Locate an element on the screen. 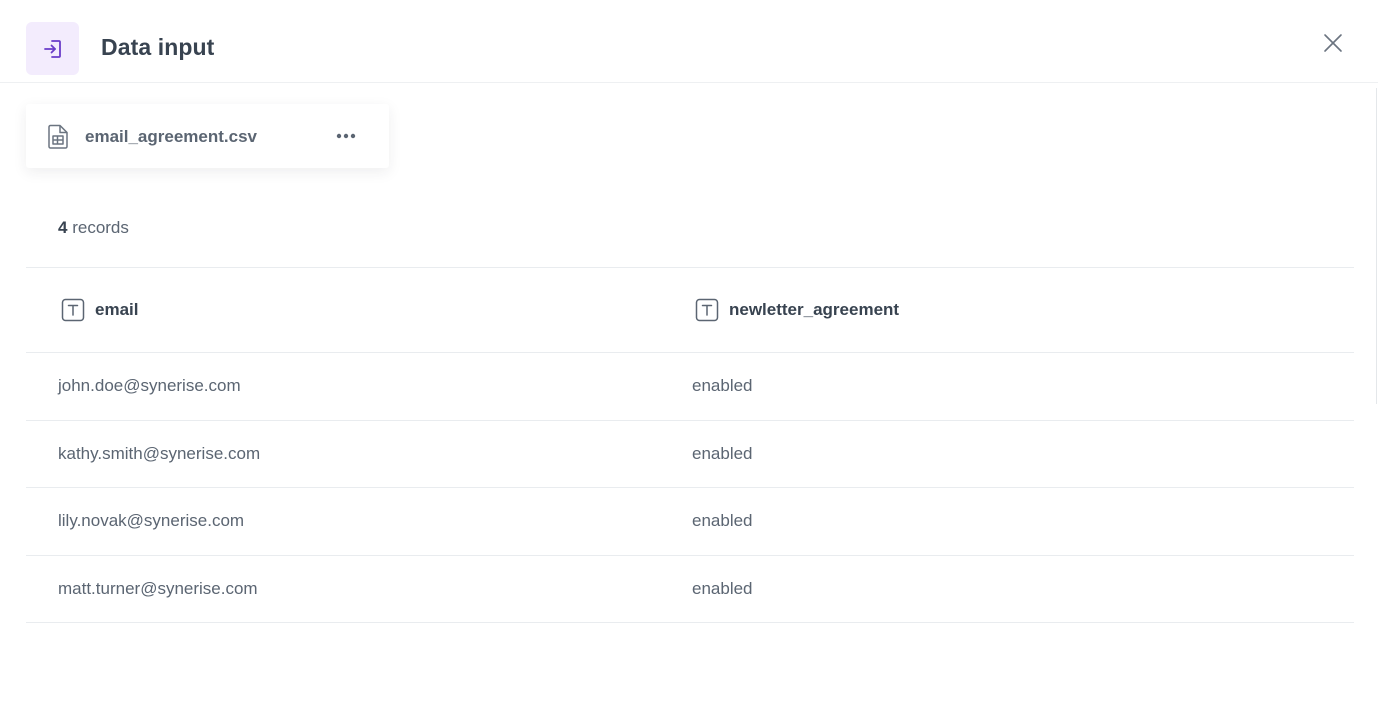 The width and height of the screenshot is (1378, 712). file-name: email_agreement.csv is located at coordinates (171, 136).